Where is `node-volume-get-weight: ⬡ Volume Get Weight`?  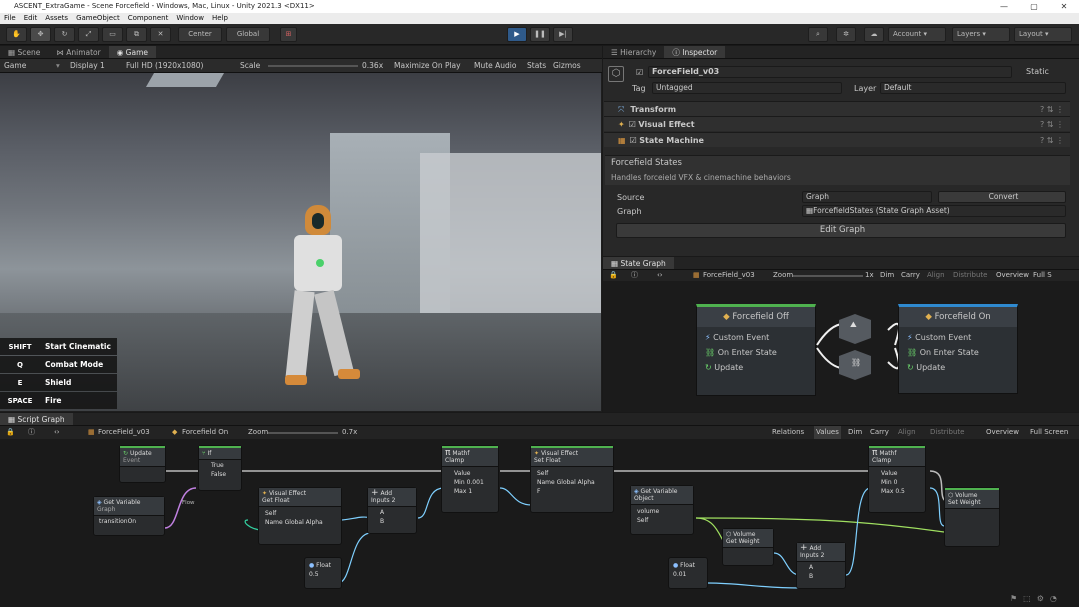
node-volume-get-weight: ⬡ Volume Get Weight is located at coordinates (748, 547).